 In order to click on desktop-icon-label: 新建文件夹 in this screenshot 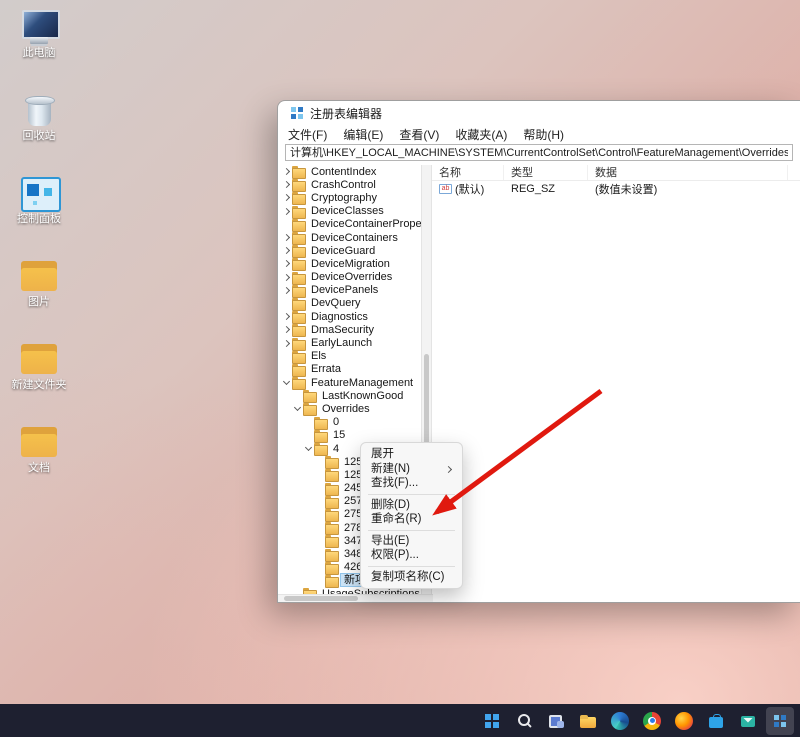, I will do `click(39, 385)`.